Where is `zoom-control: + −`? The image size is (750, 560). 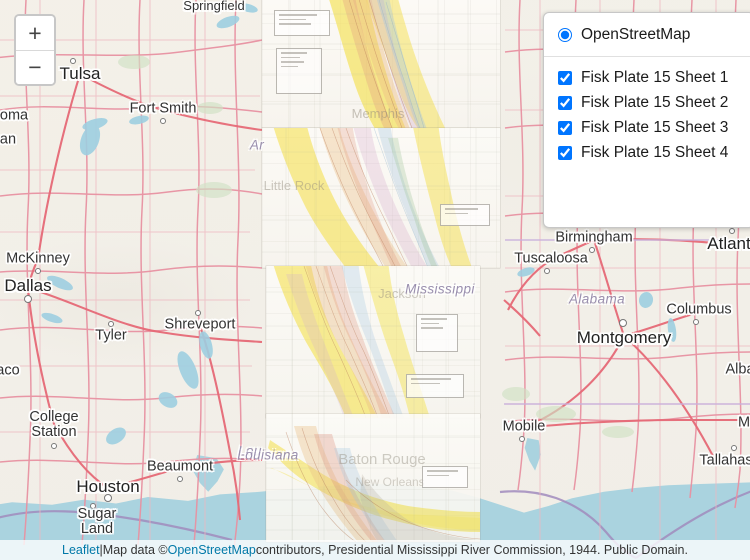
zoom-control: + − is located at coordinates (35, 50).